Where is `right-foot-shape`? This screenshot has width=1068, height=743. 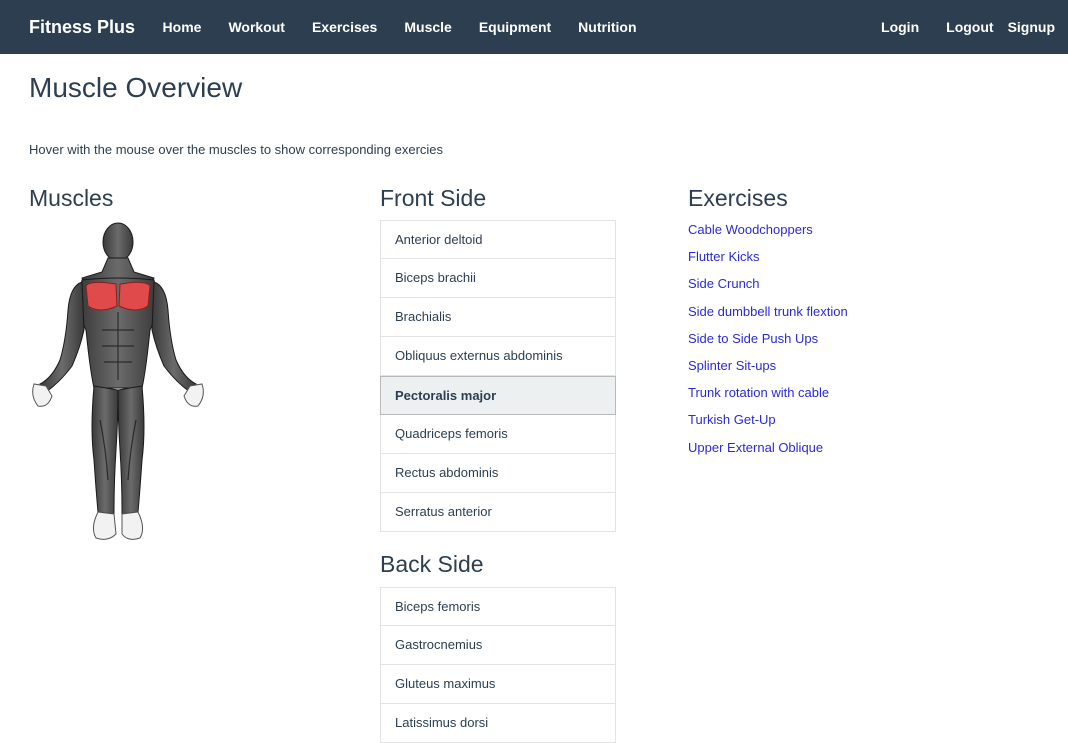
right-foot-shape is located at coordinates (132, 525).